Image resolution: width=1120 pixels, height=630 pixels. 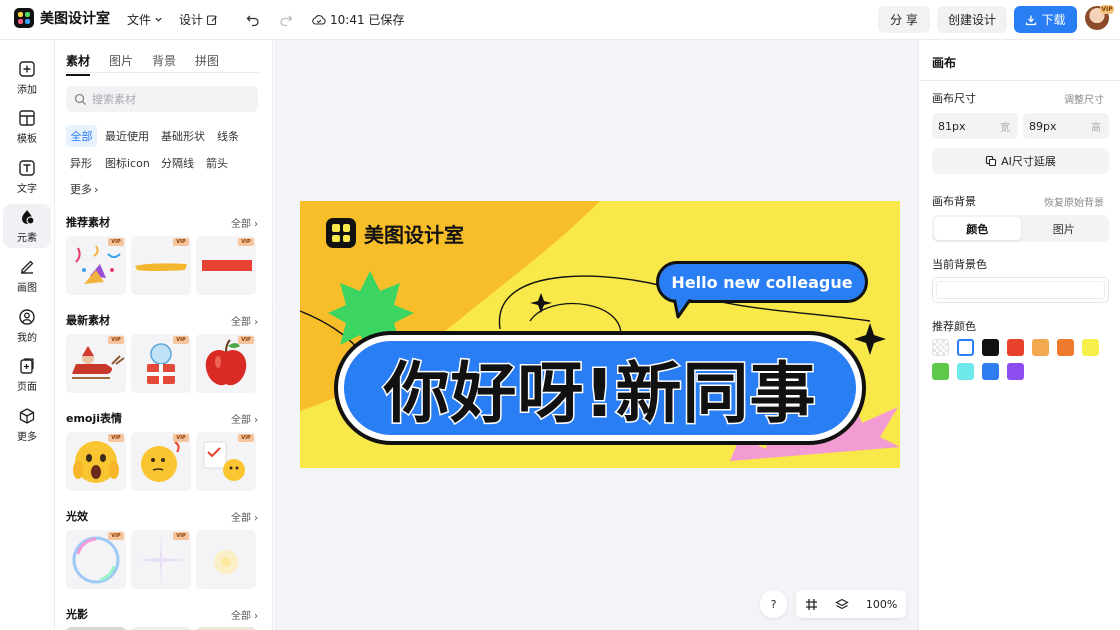 I want to click on download-icon, so click(x=1031, y=20).